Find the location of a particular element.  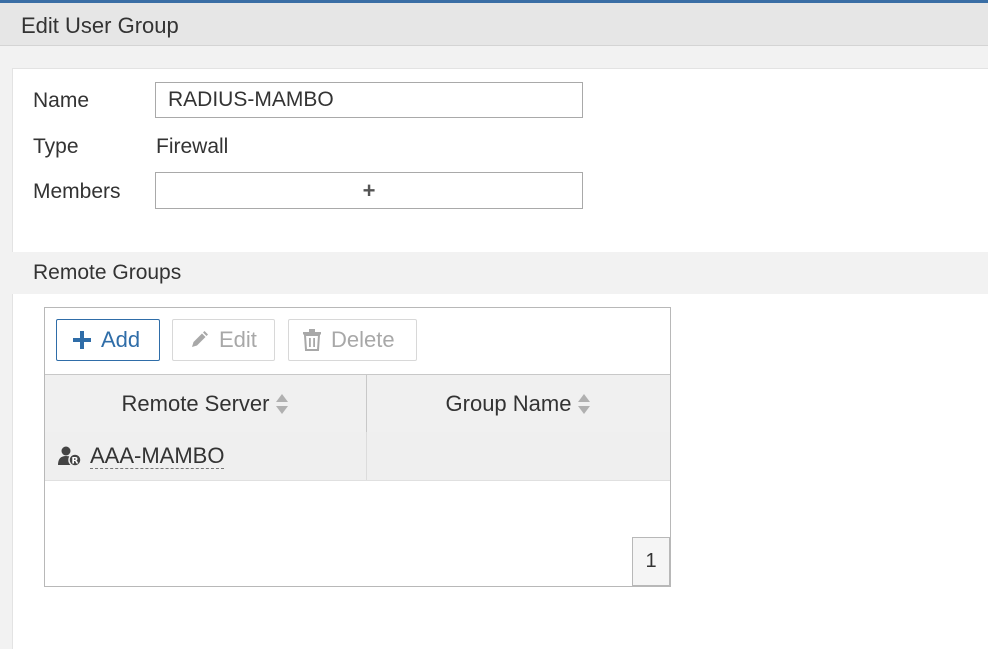

name-label: Name is located at coordinates (61, 100).